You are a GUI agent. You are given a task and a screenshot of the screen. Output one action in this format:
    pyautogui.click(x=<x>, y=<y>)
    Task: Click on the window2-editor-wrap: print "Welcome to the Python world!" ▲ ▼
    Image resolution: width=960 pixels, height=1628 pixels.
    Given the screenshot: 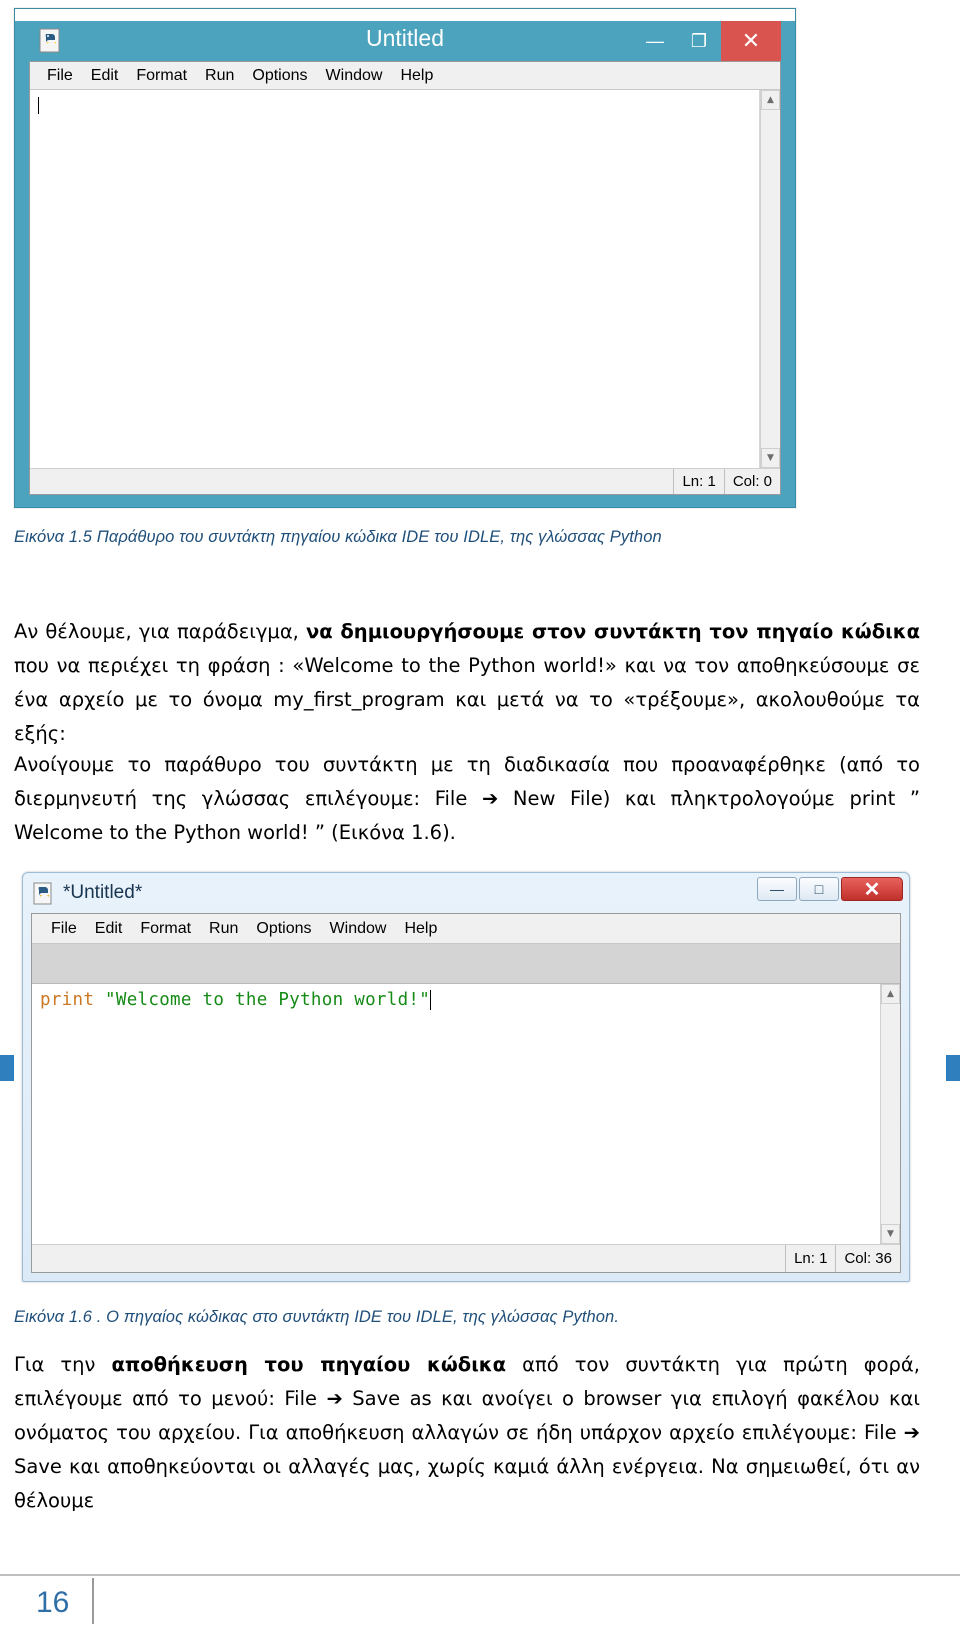 What is the action you would take?
    pyautogui.click(x=466, y=1114)
    